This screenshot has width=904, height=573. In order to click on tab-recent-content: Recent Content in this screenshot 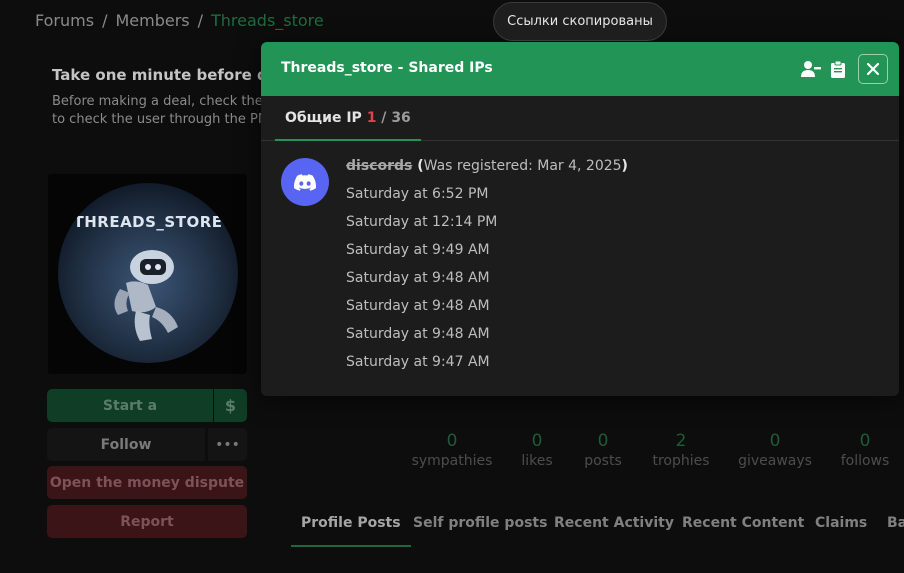, I will do `click(743, 526)`.